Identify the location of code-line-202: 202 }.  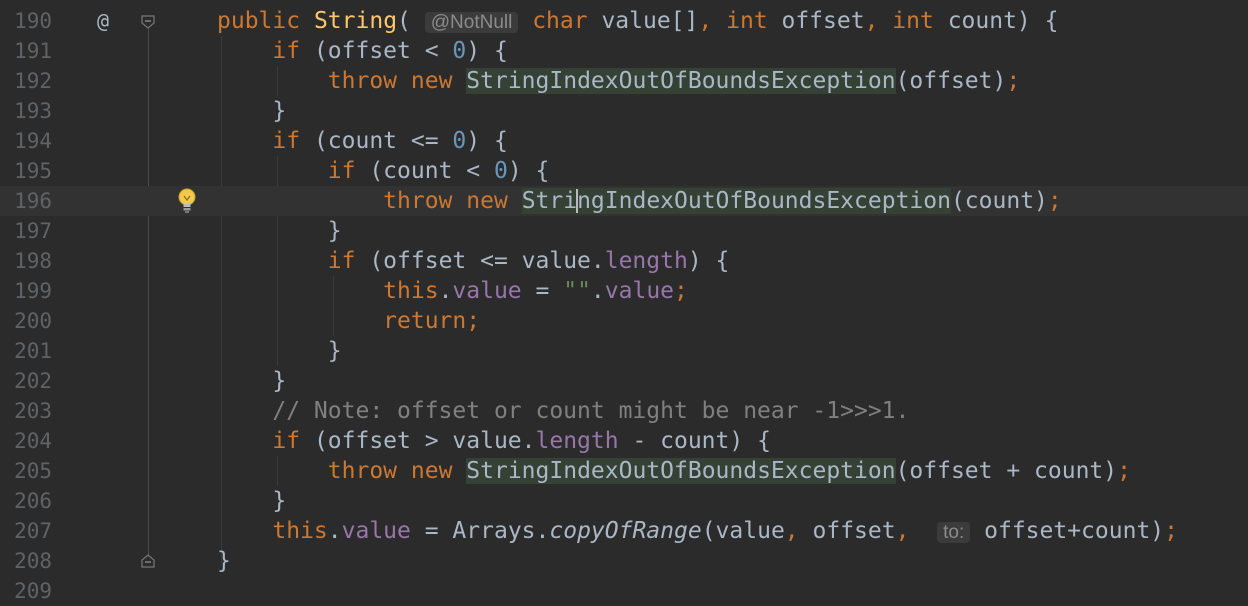
(624, 381).